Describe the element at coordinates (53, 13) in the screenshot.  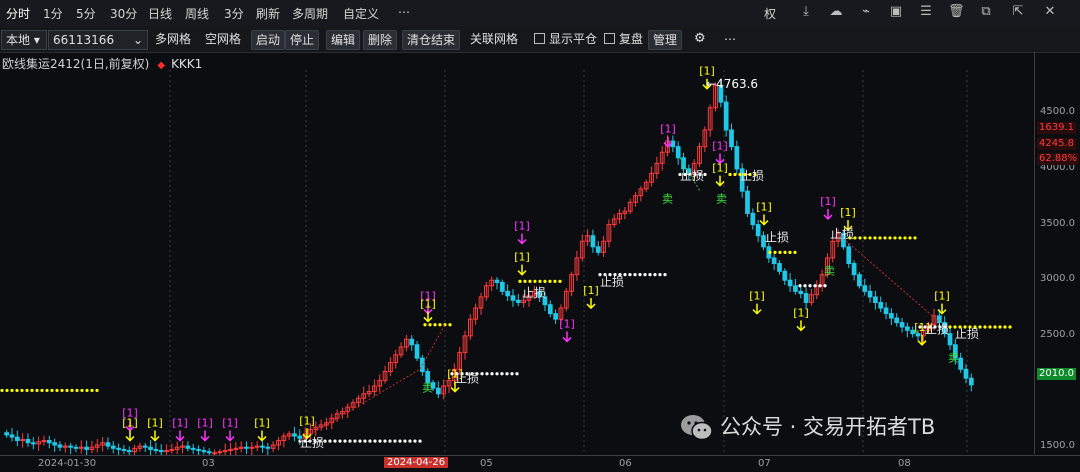
I see `period-tab-1: 1分` at that location.